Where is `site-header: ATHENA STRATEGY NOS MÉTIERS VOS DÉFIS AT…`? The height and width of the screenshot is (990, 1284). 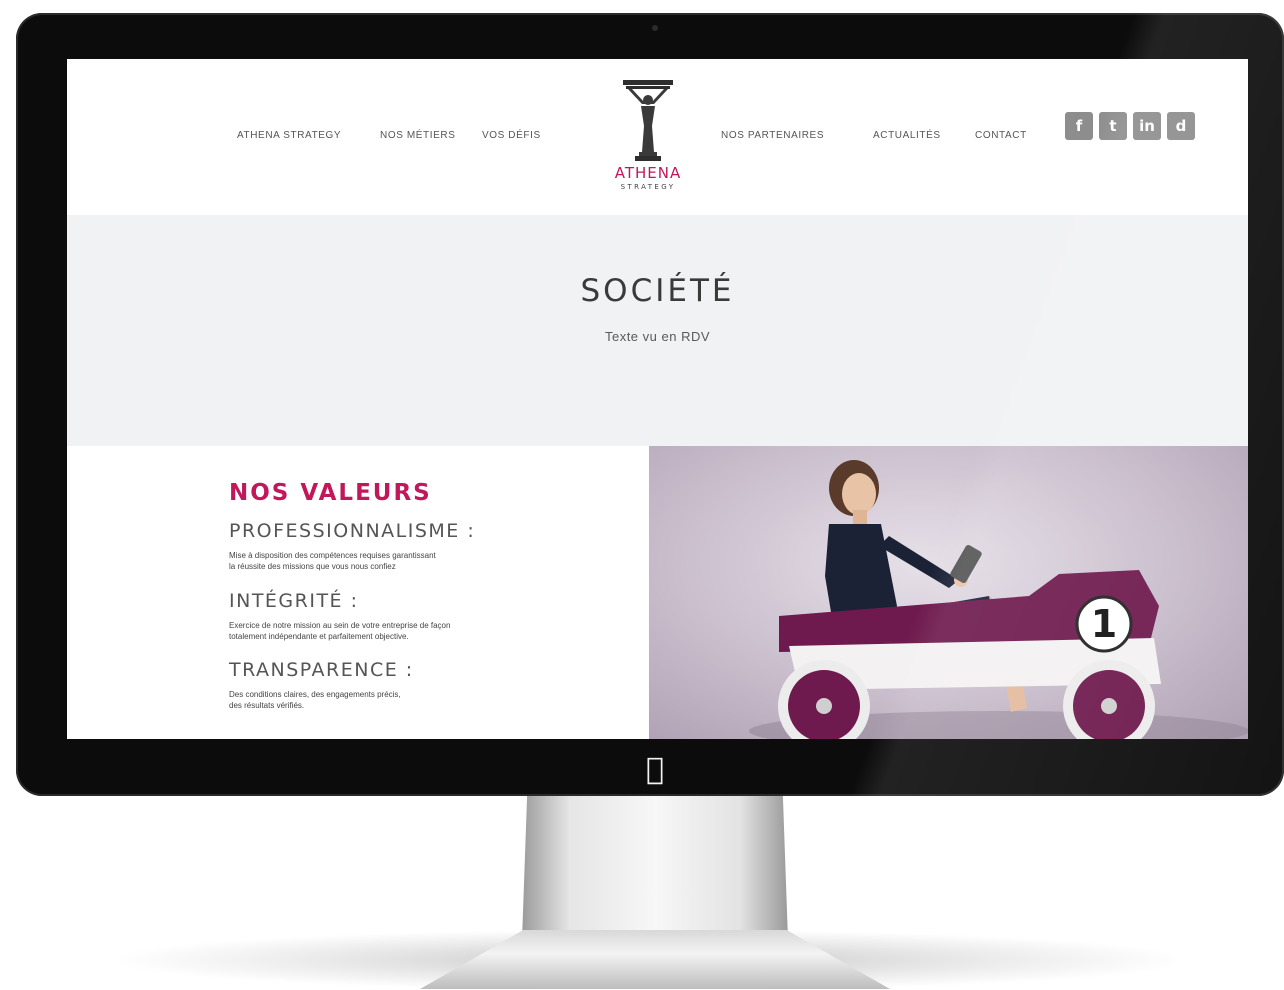
site-header: ATHENA STRATEGY NOS MÉTIERS VOS DÉFIS AT… is located at coordinates (657, 137).